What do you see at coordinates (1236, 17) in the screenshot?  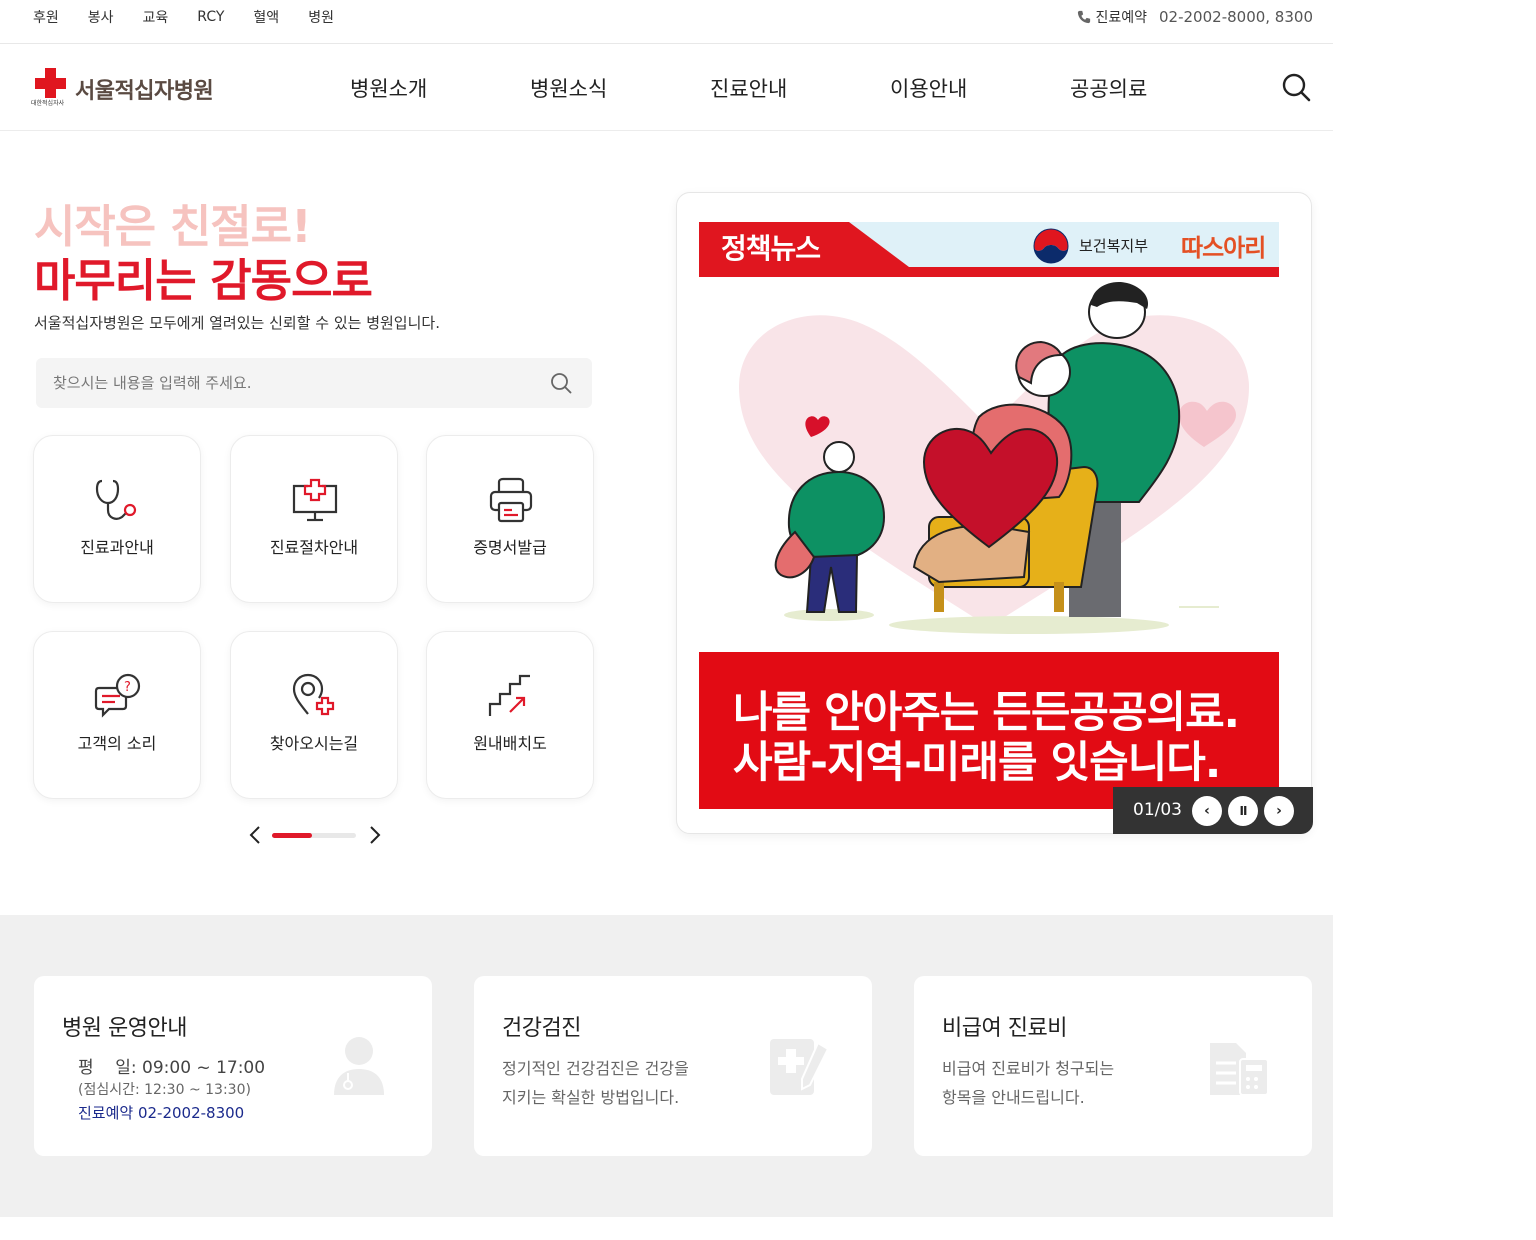 I see `reservation-number: 02-2002-8000, 8300` at bounding box center [1236, 17].